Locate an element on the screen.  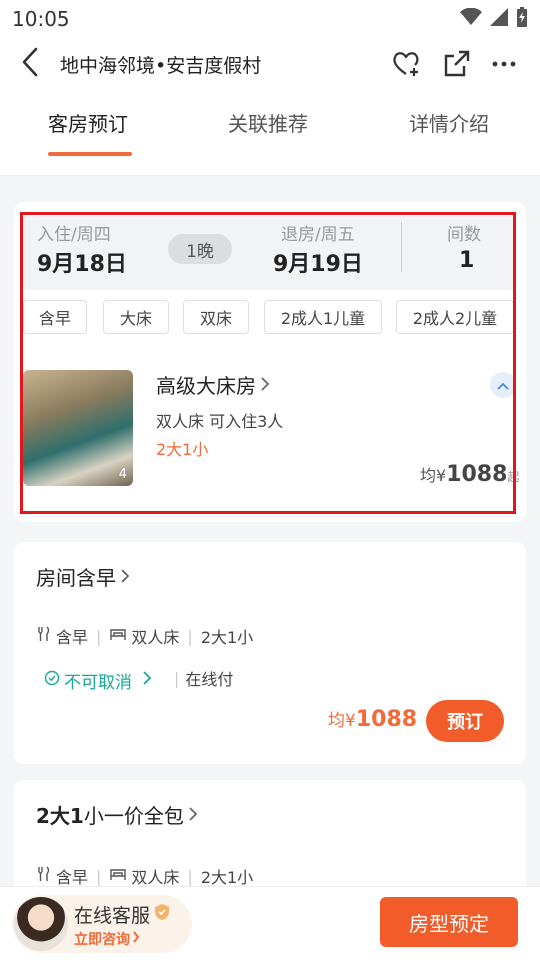
share-button is located at coordinates (457, 64).